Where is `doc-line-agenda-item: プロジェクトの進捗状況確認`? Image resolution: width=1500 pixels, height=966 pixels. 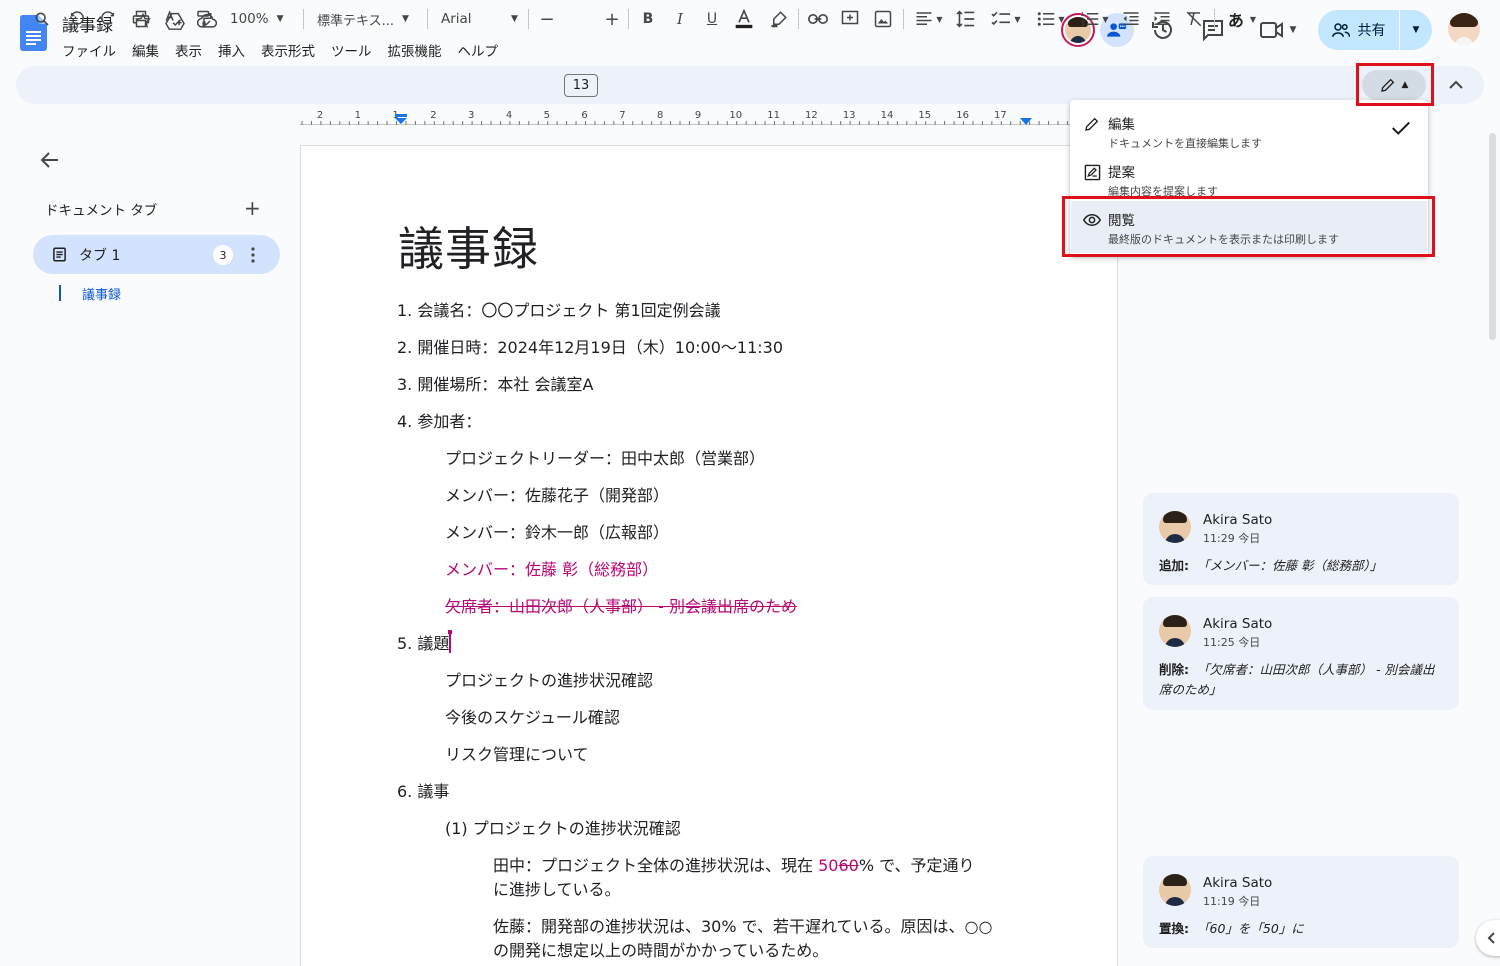
doc-line-agenda-item: プロジェクトの進捗状況確認 is located at coordinates (549, 679).